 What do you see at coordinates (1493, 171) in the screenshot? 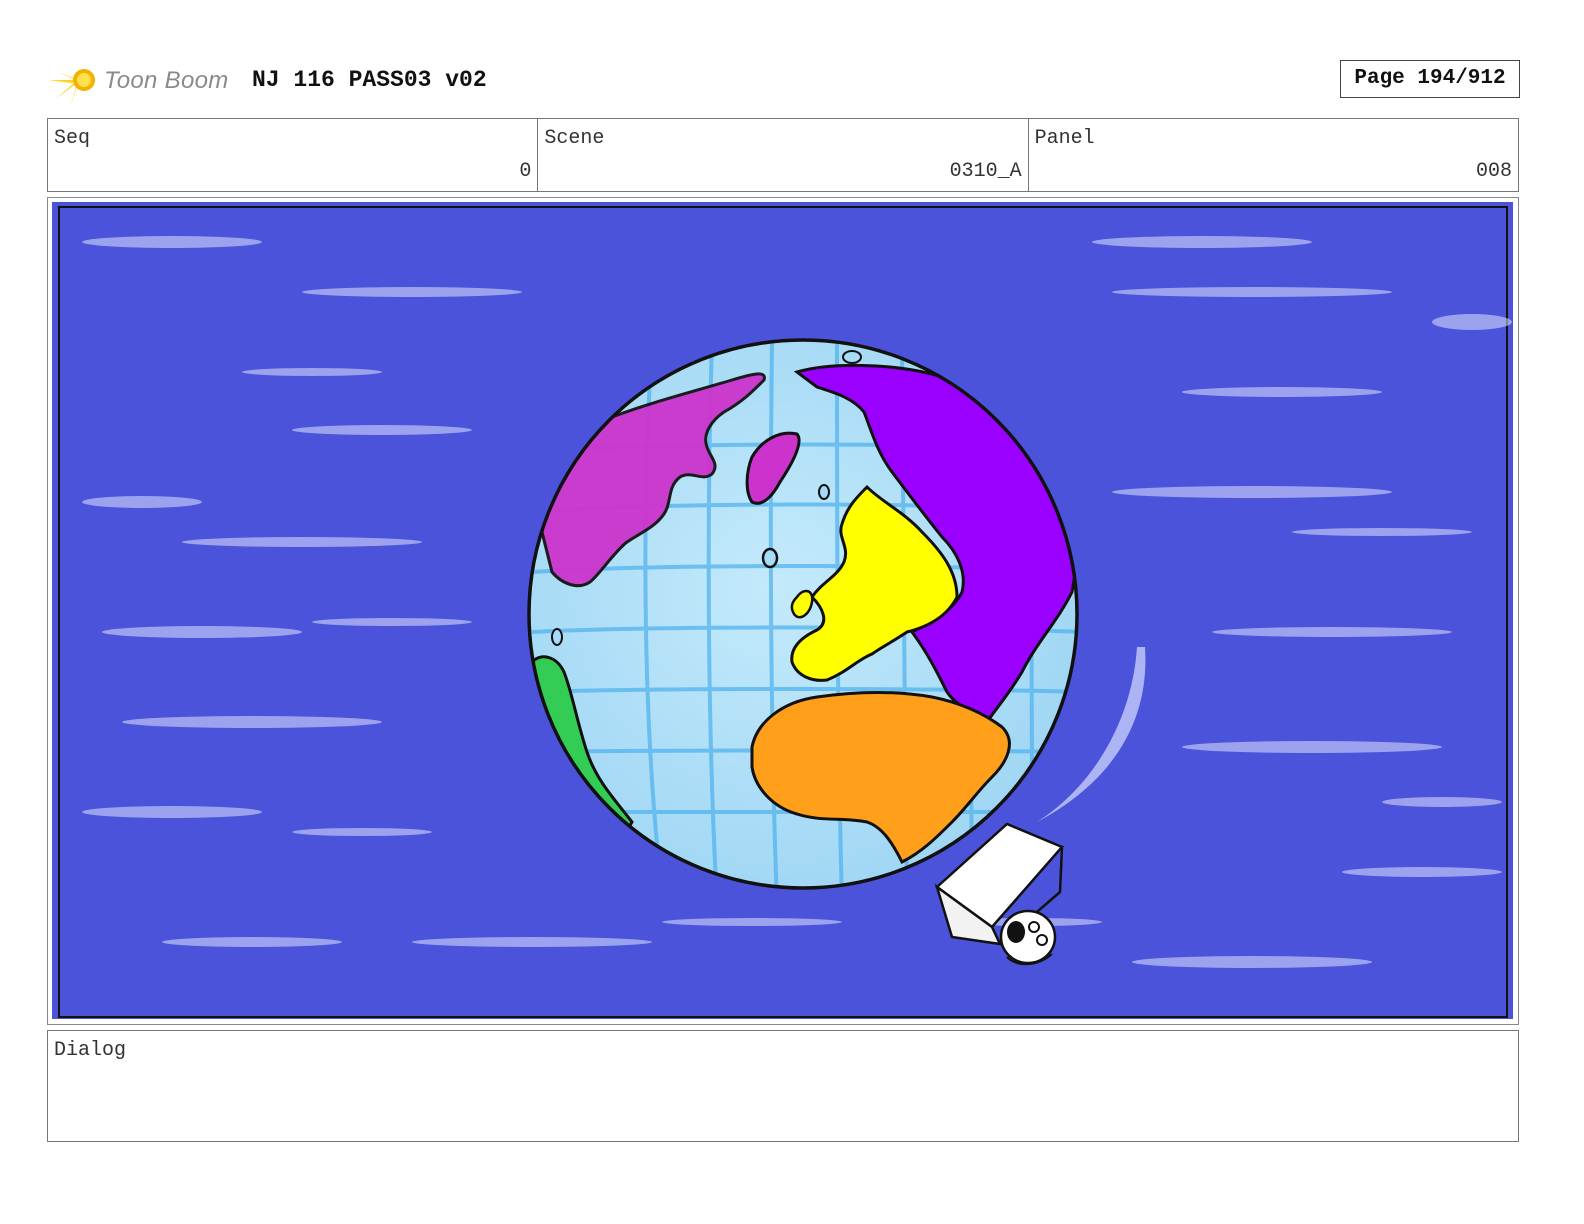
I see `panel-value: 008` at bounding box center [1493, 171].